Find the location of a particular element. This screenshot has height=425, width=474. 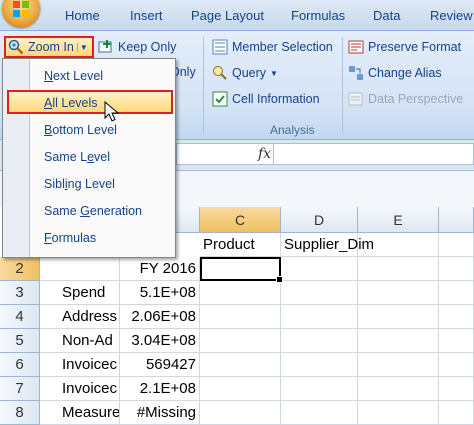

row-header-2: 2 is located at coordinates (20, 269).